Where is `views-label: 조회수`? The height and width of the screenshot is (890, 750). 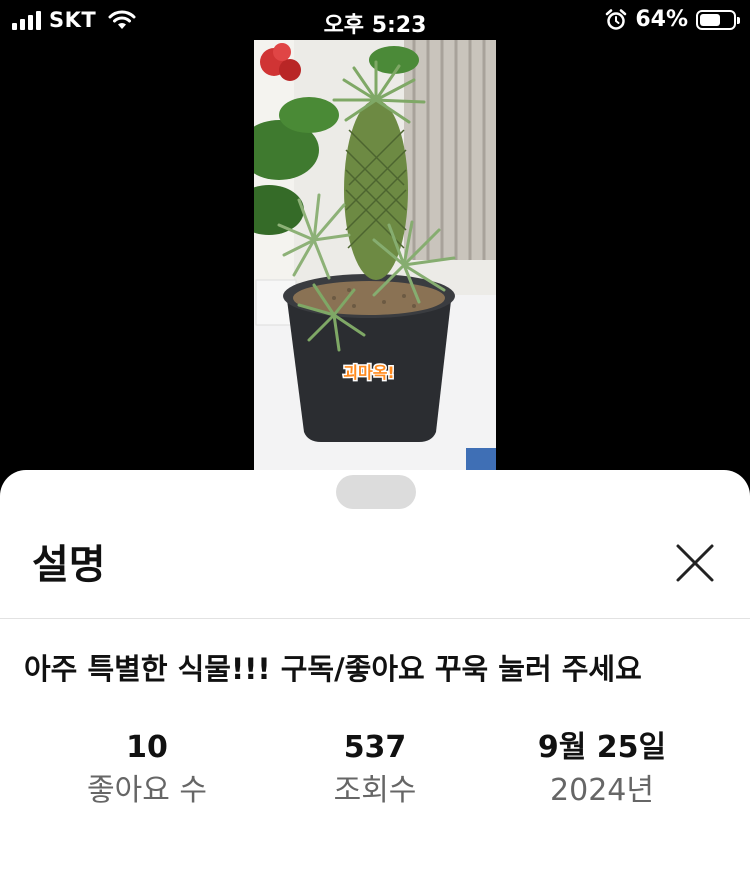 views-label: 조회수 is located at coordinates (375, 790).